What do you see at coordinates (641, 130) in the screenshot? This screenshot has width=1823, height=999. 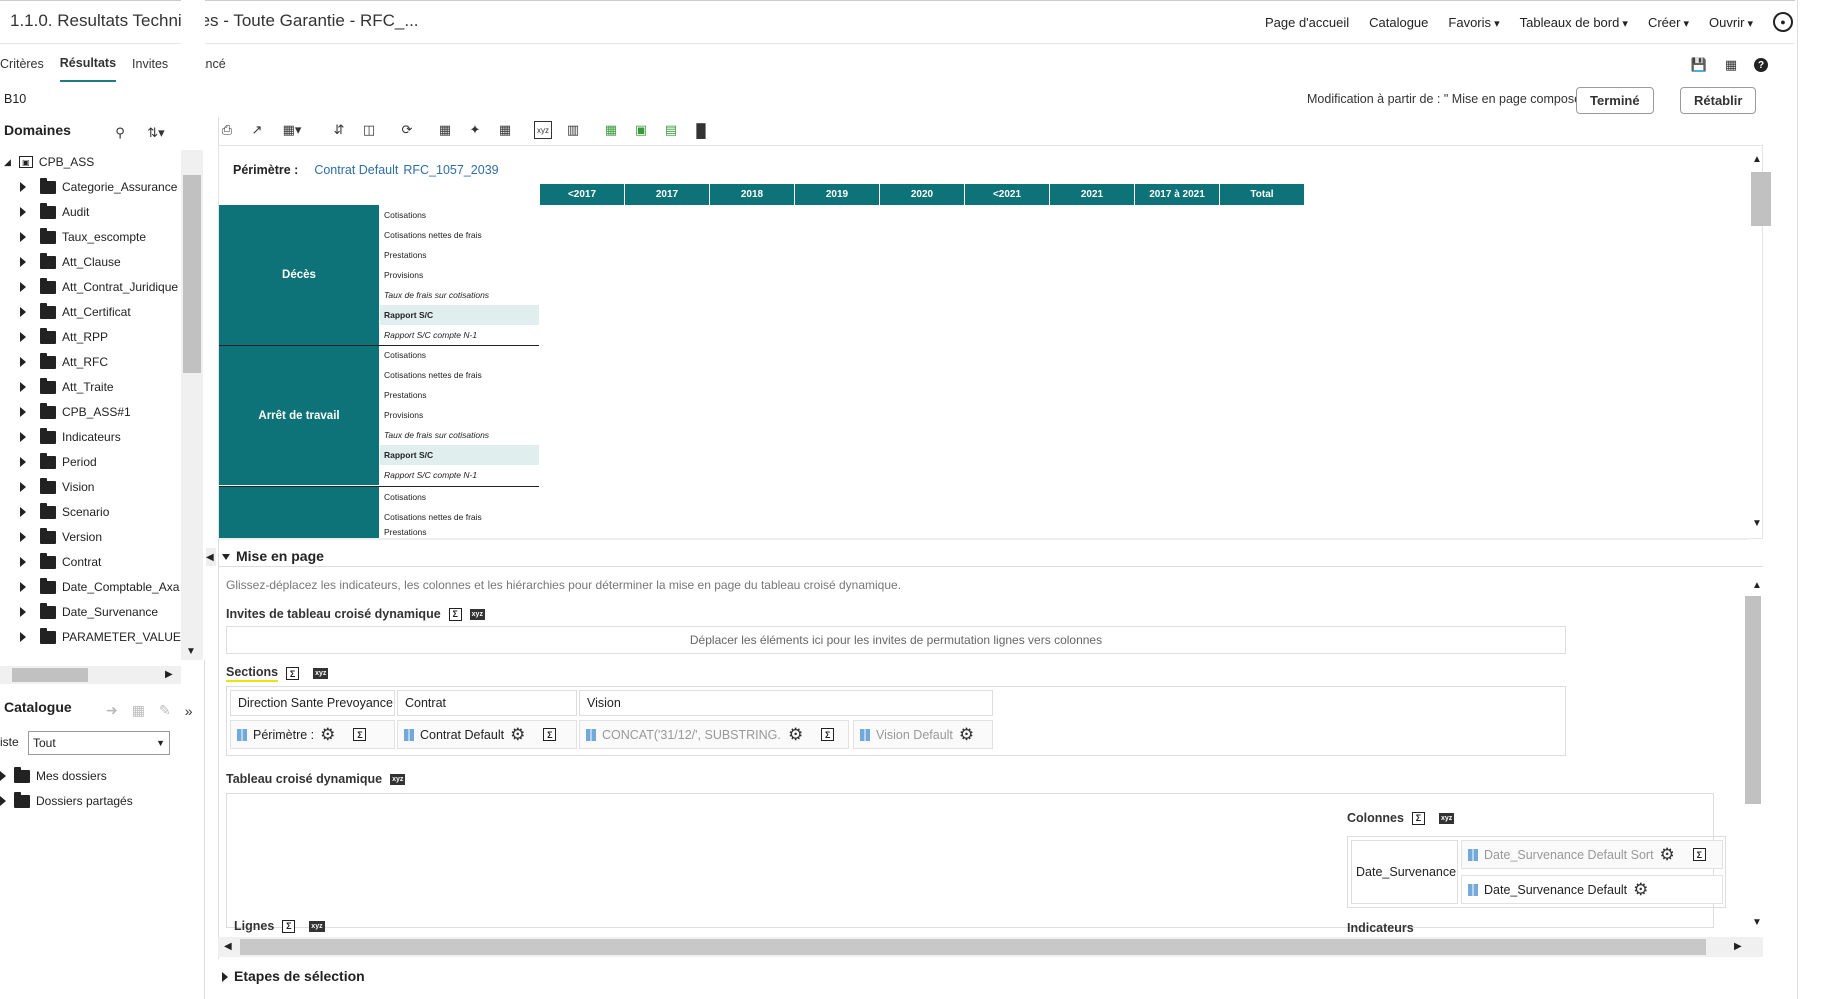 I see `pivot-view-icon: ▣` at bounding box center [641, 130].